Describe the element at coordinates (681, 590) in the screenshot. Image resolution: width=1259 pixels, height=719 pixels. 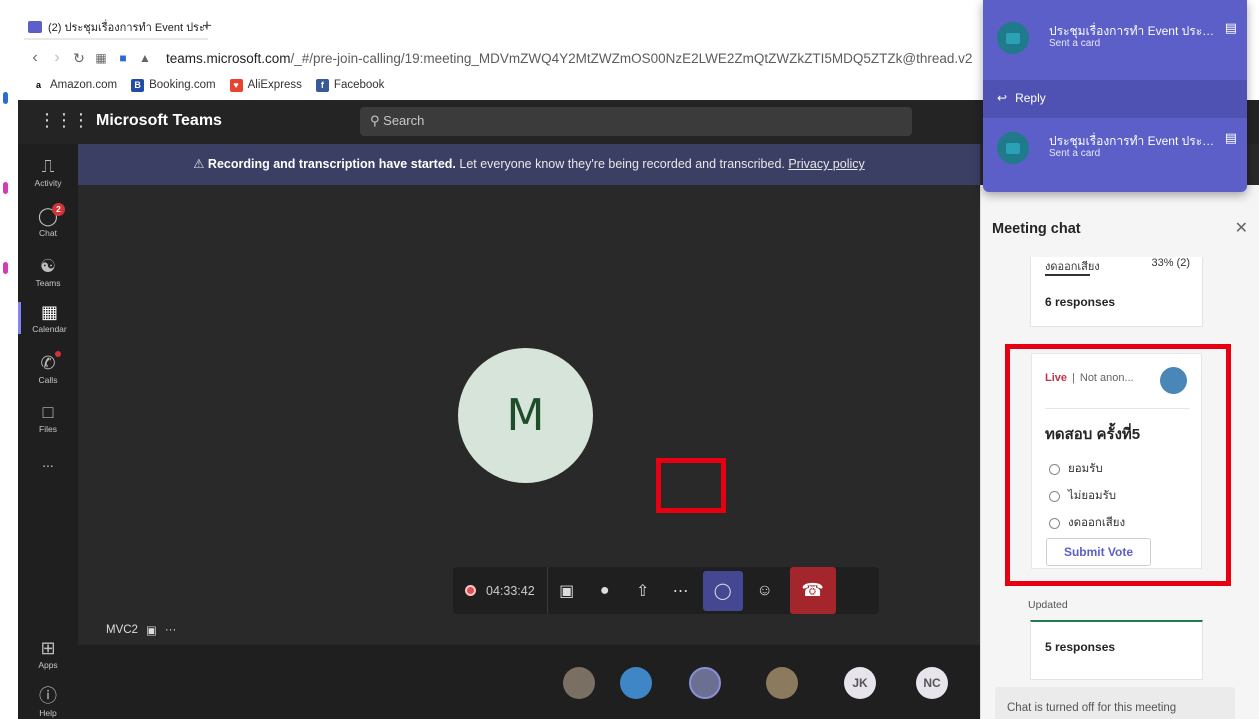
I see `more-actions-button: ⋯` at that location.